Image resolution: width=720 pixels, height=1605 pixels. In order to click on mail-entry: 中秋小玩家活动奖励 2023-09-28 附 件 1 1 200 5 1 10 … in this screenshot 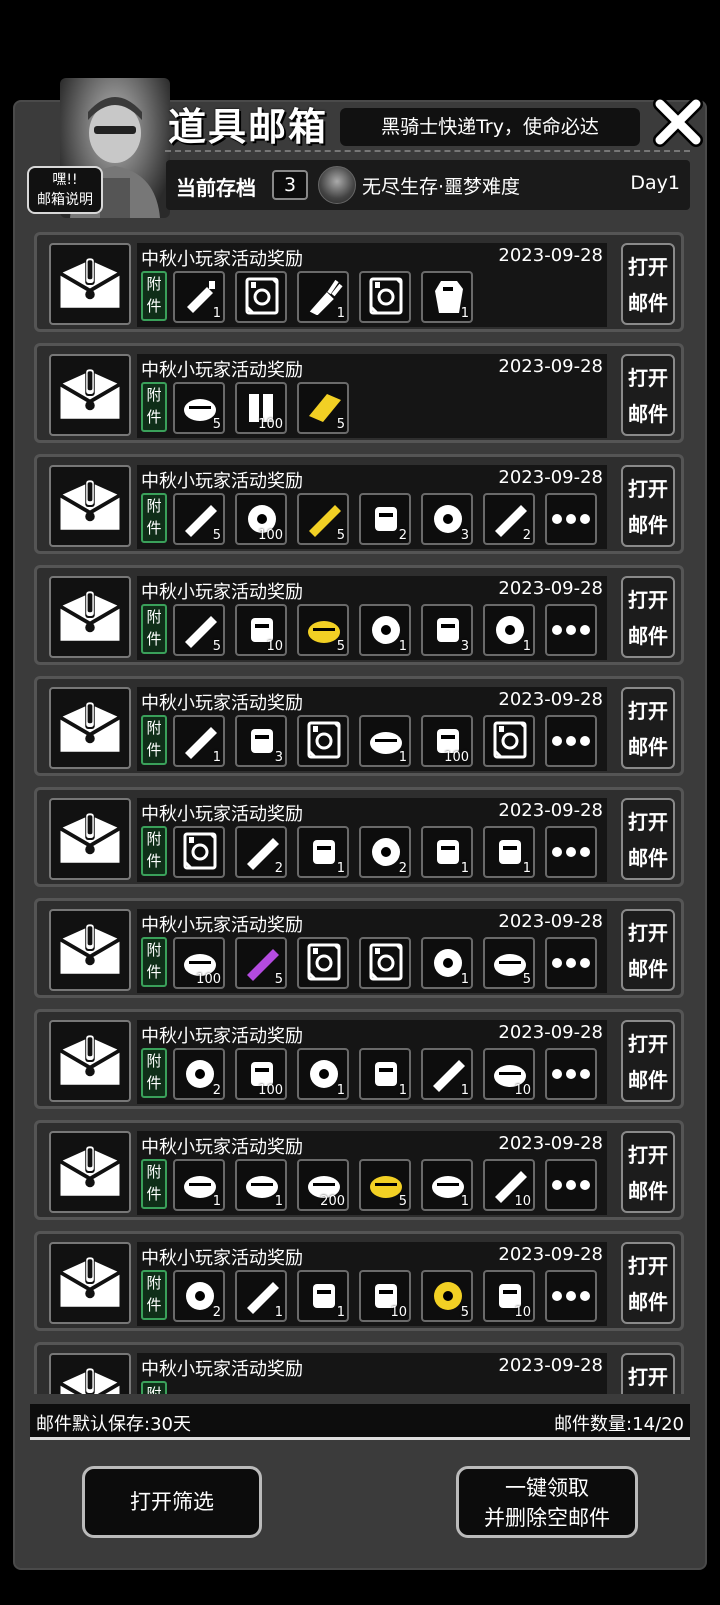, I will do `click(359, 1170)`.